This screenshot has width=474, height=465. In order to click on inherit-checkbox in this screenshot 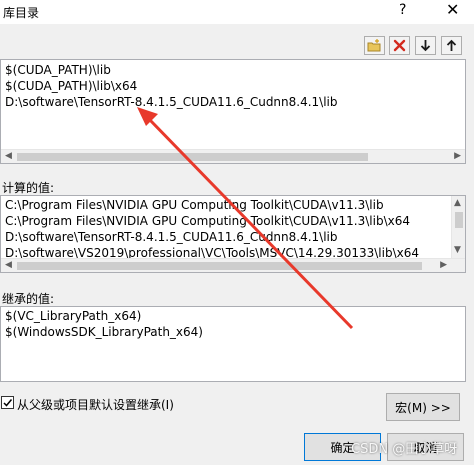, I will do `click(7, 402)`.